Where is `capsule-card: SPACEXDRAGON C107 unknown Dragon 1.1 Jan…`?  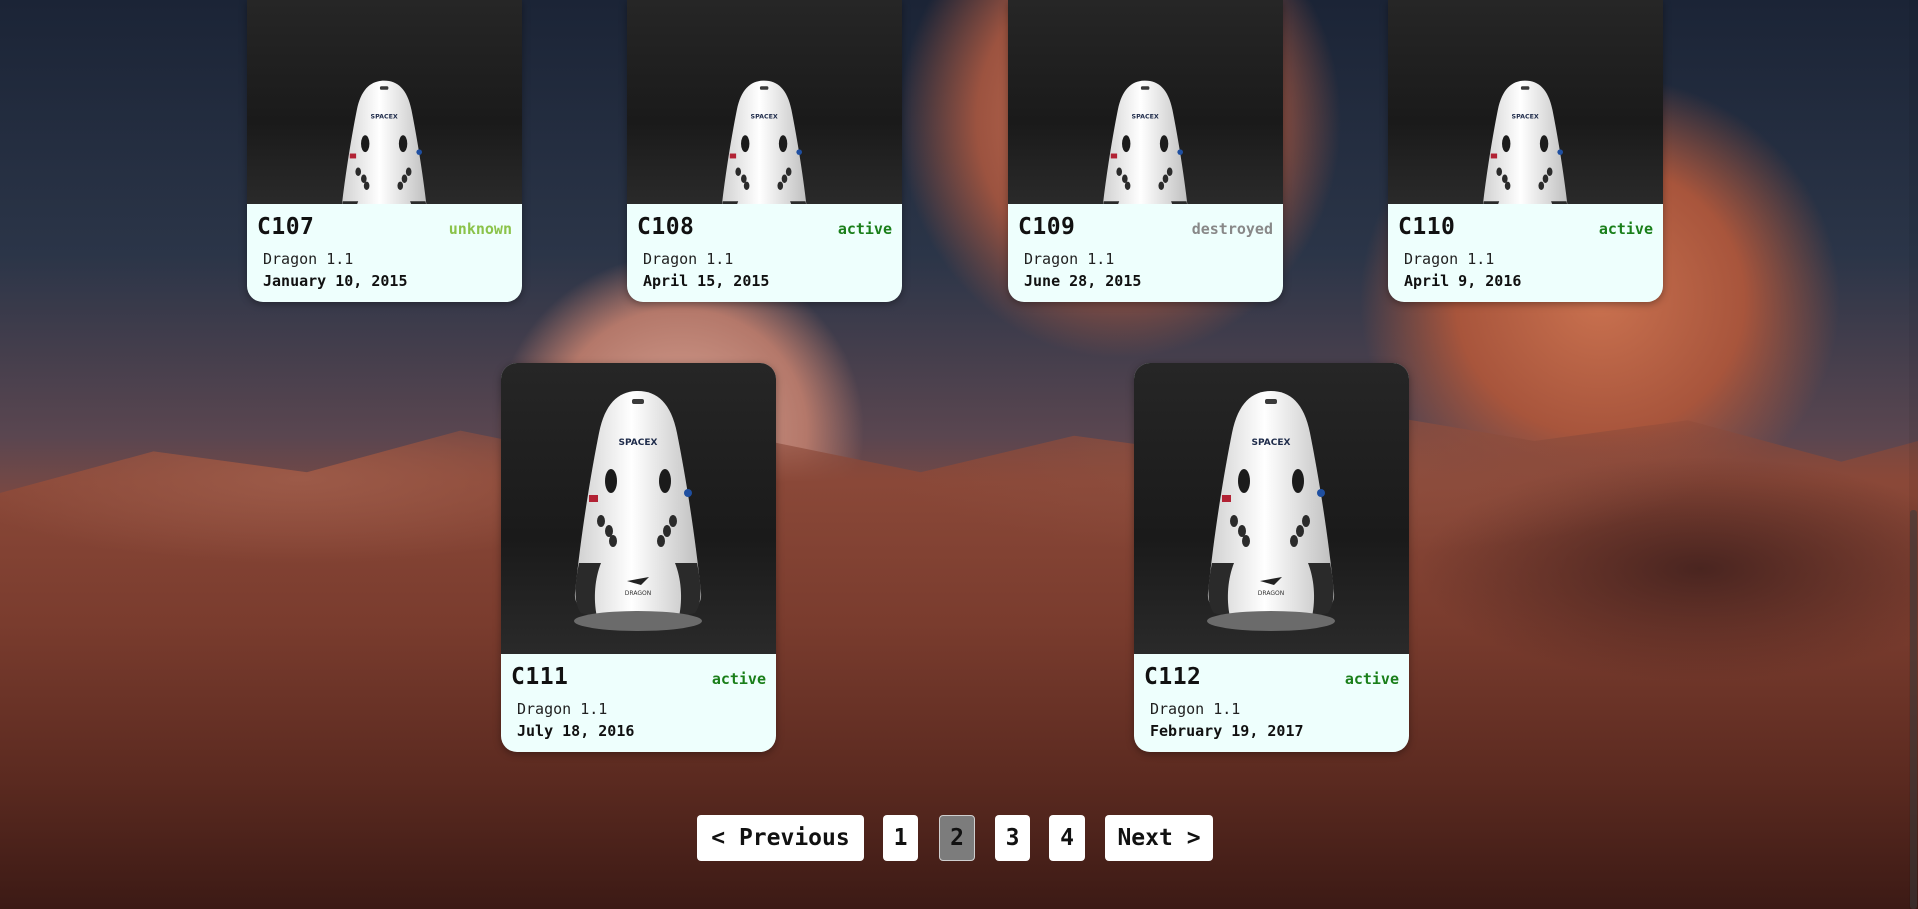 capsule-card: SPACEXDRAGON C107 unknown Dragon 1.1 Jan… is located at coordinates (384, 151).